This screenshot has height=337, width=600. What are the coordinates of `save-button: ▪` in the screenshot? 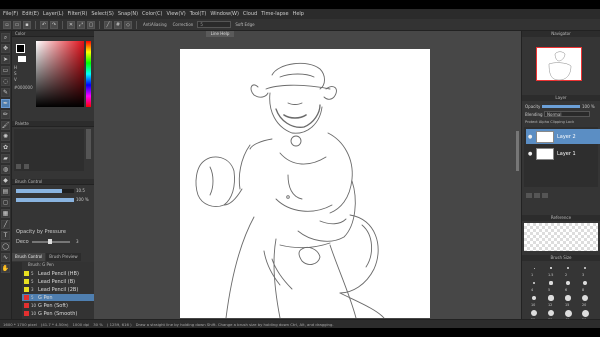 It's located at (27, 24).